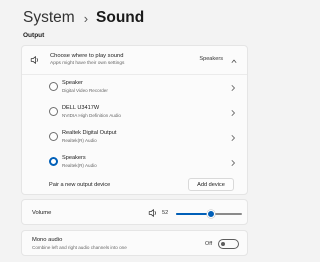 The height and width of the screenshot is (262, 320). I want to click on device-name: Realtek Digital Output, so click(89, 133).